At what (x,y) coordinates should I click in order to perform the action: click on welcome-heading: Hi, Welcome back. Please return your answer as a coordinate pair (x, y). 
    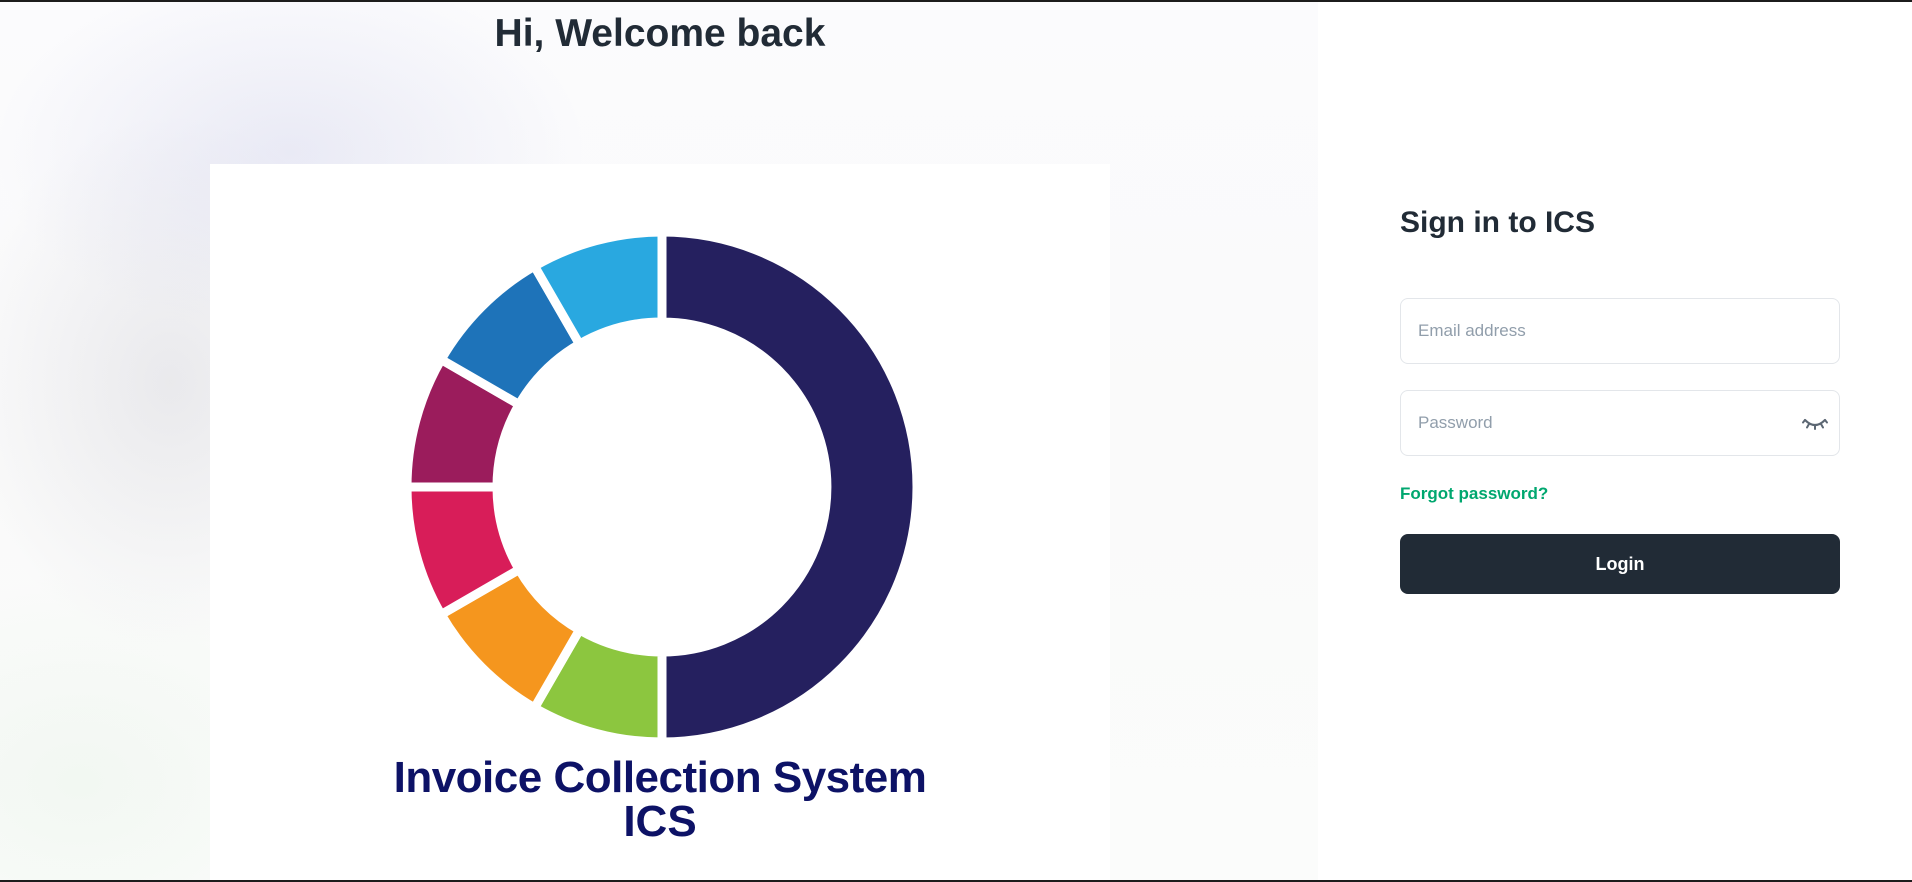
    Looking at the image, I should click on (660, 33).